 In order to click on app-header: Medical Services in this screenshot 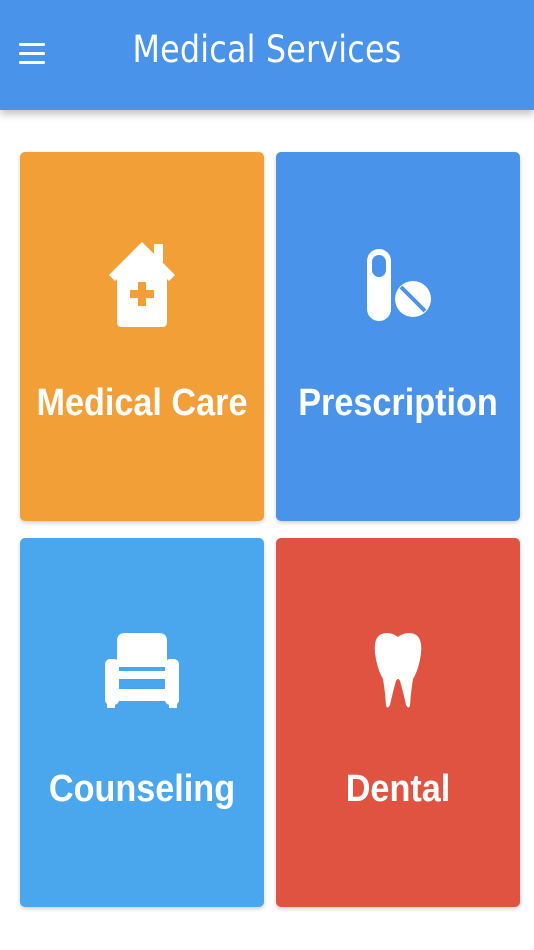, I will do `click(267, 55)`.